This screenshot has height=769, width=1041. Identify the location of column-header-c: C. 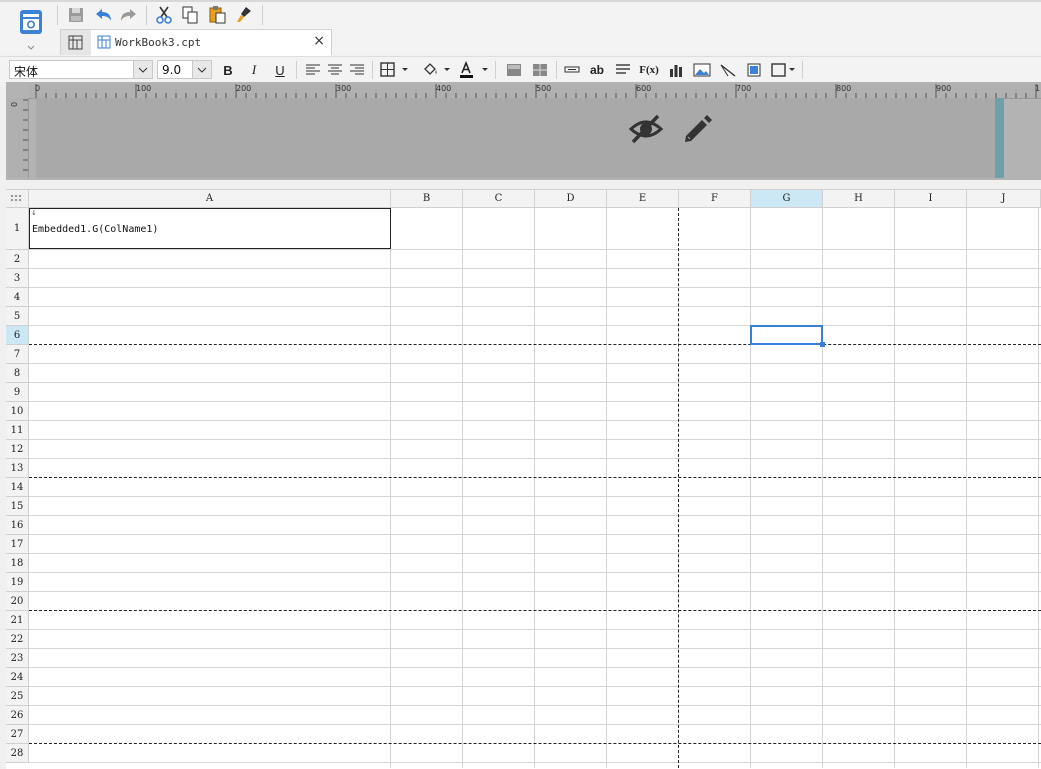
(499, 199).